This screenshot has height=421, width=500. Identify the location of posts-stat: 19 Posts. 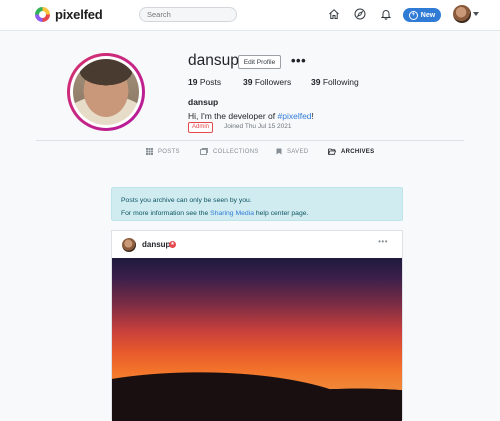
(204, 82).